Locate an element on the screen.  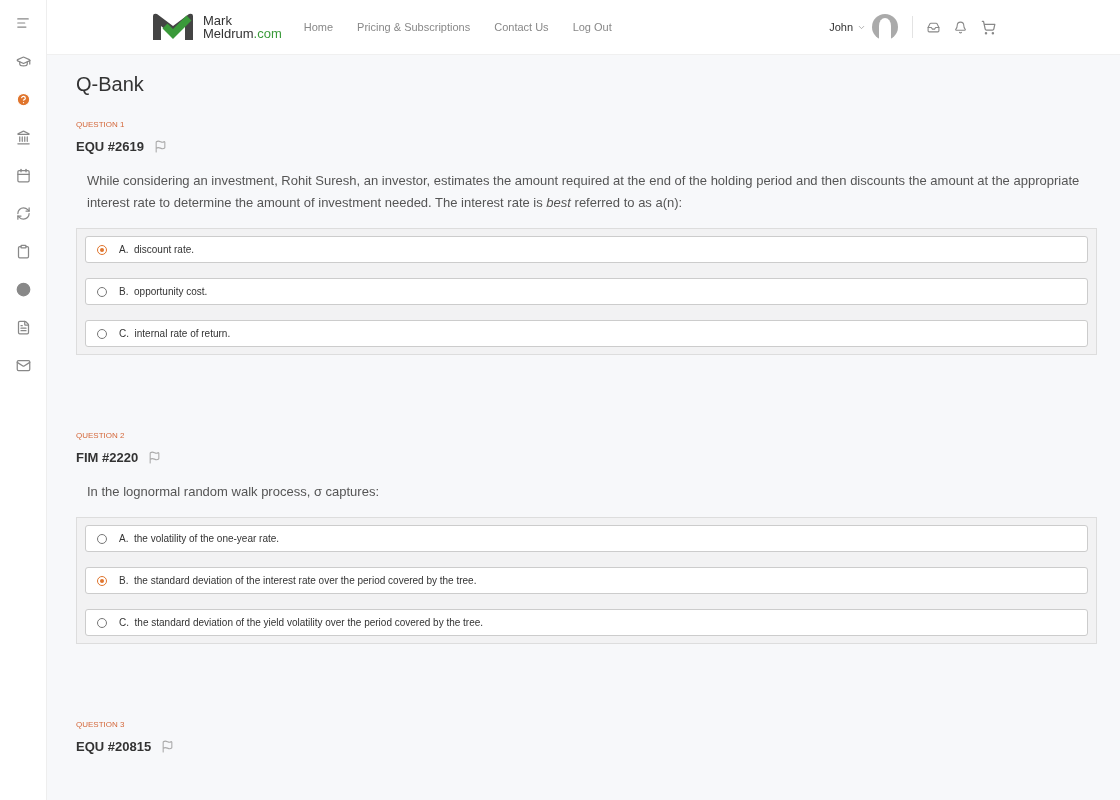
circle-icon is located at coordinates (23, 289).